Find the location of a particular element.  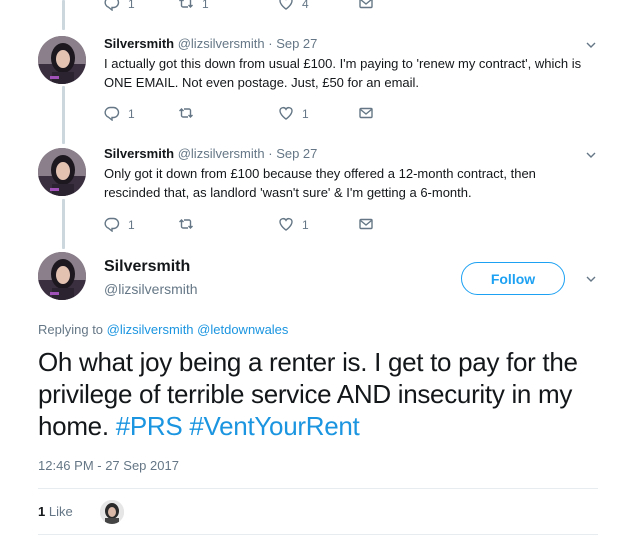

likes-stat: 1 Like is located at coordinates (55, 512).